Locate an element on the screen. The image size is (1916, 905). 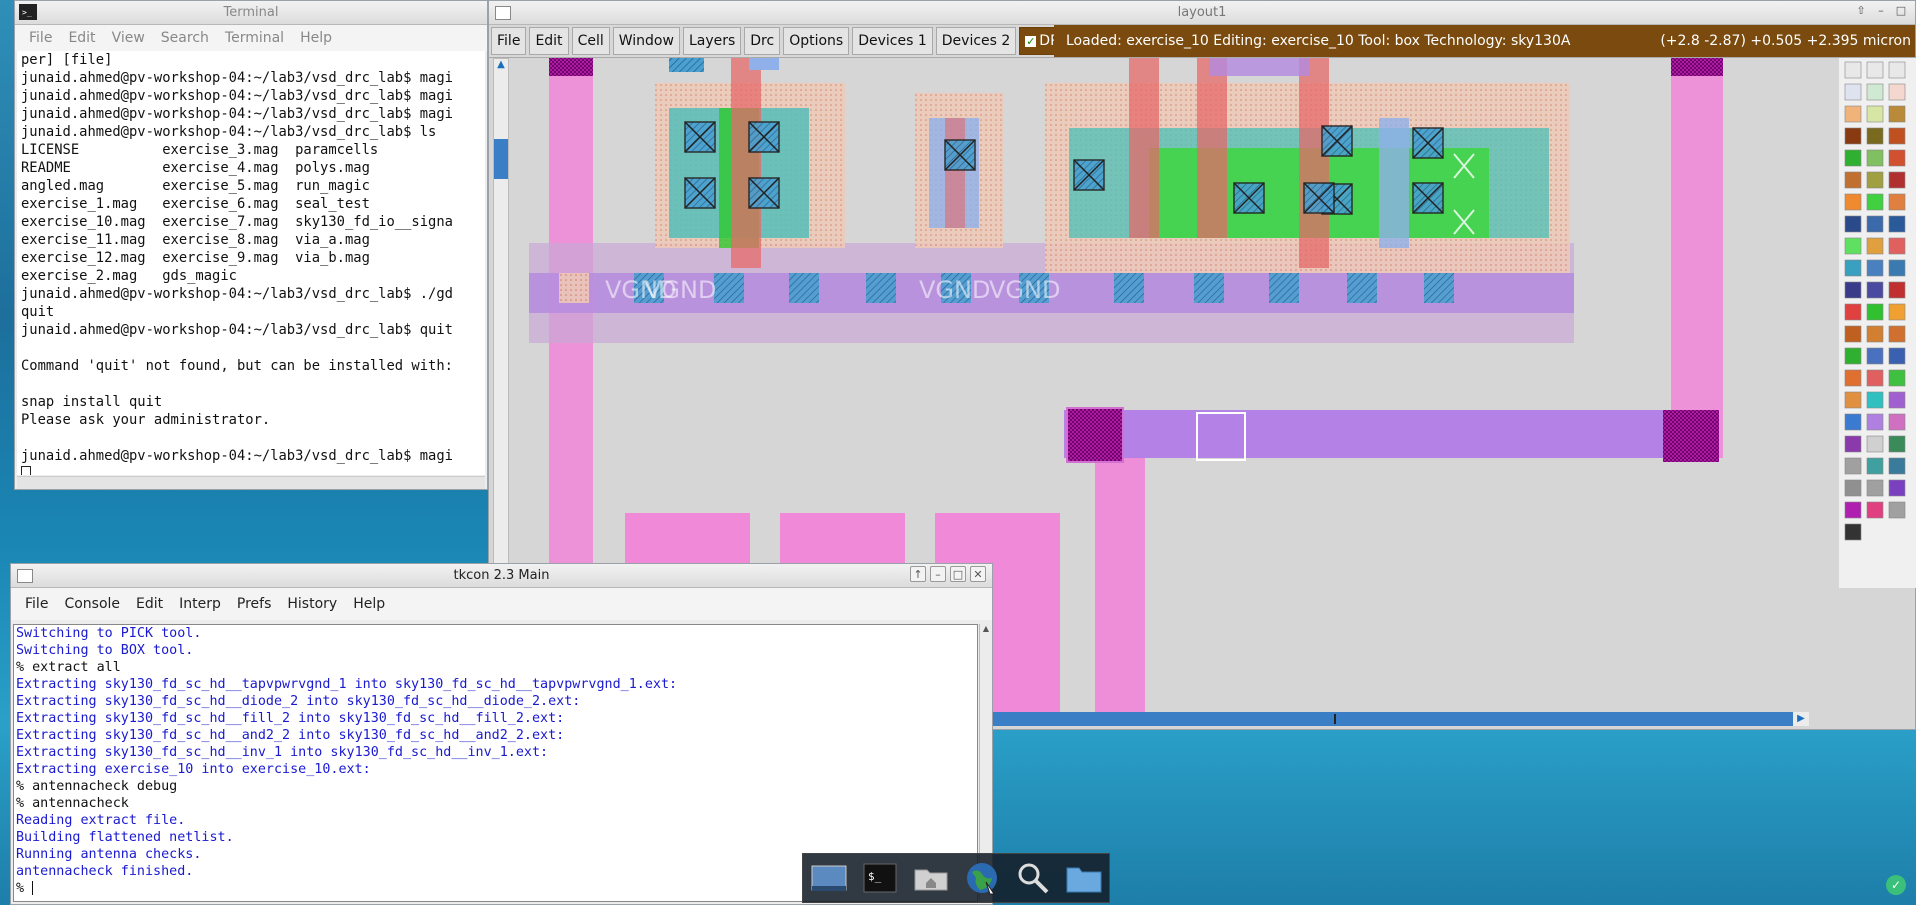
layout-menu-devices1: Devices 1 is located at coordinates (892, 41).